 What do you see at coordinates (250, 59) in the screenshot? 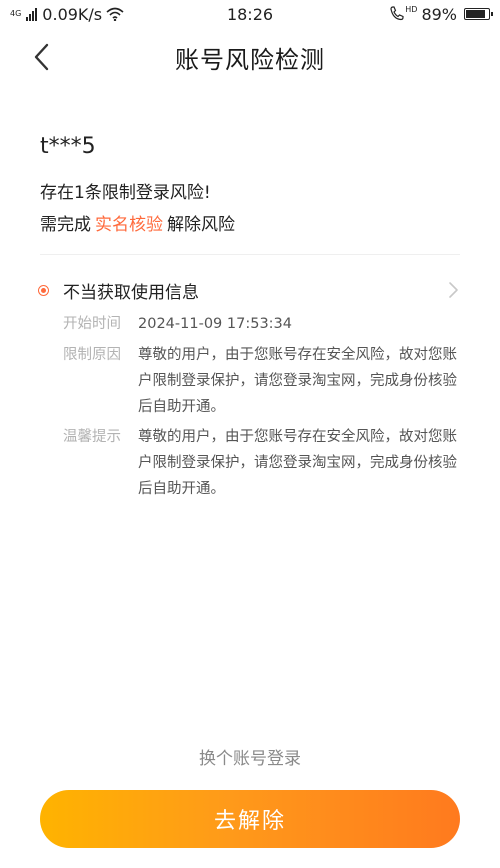
I see `page-title: 账号风险检测` at bounding box center [250, 59].